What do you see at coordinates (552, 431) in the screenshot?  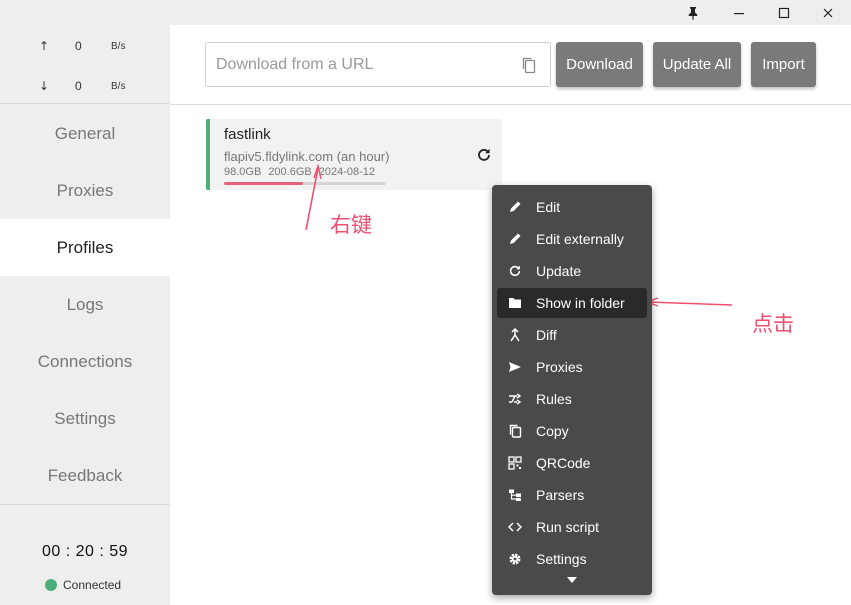 I see `menu-item-label: Copy` at bounding box center [552, 431].